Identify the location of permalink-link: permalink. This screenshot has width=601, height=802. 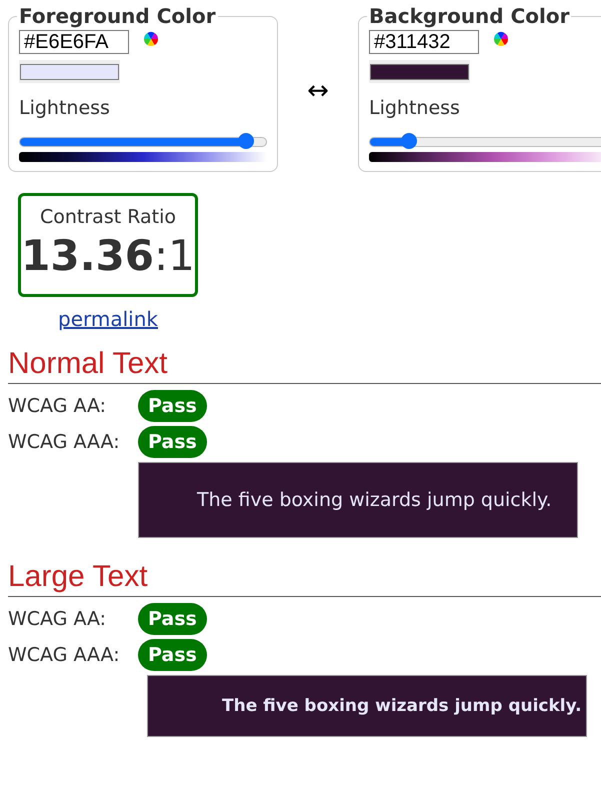
(108, 319).